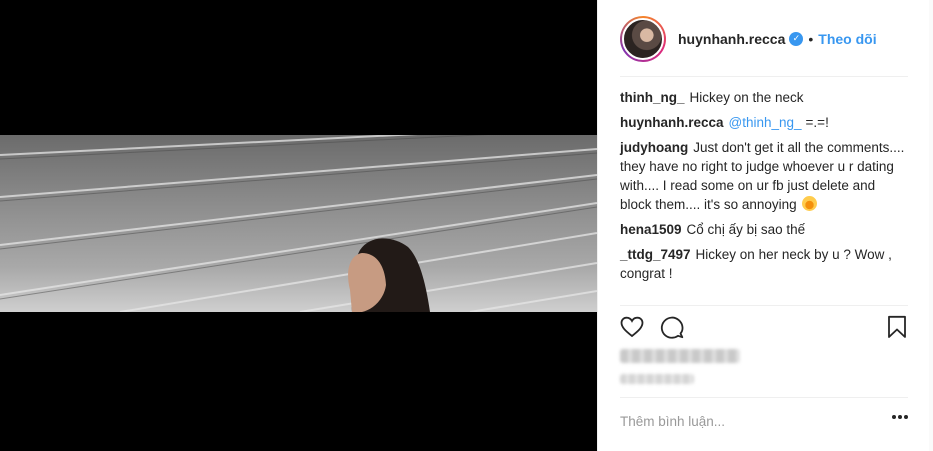 The image size is (933, 451). Describe the element at coordinates (746, 97) in the screenshot. I see `comment-text: Hickey on the neck` at that location.